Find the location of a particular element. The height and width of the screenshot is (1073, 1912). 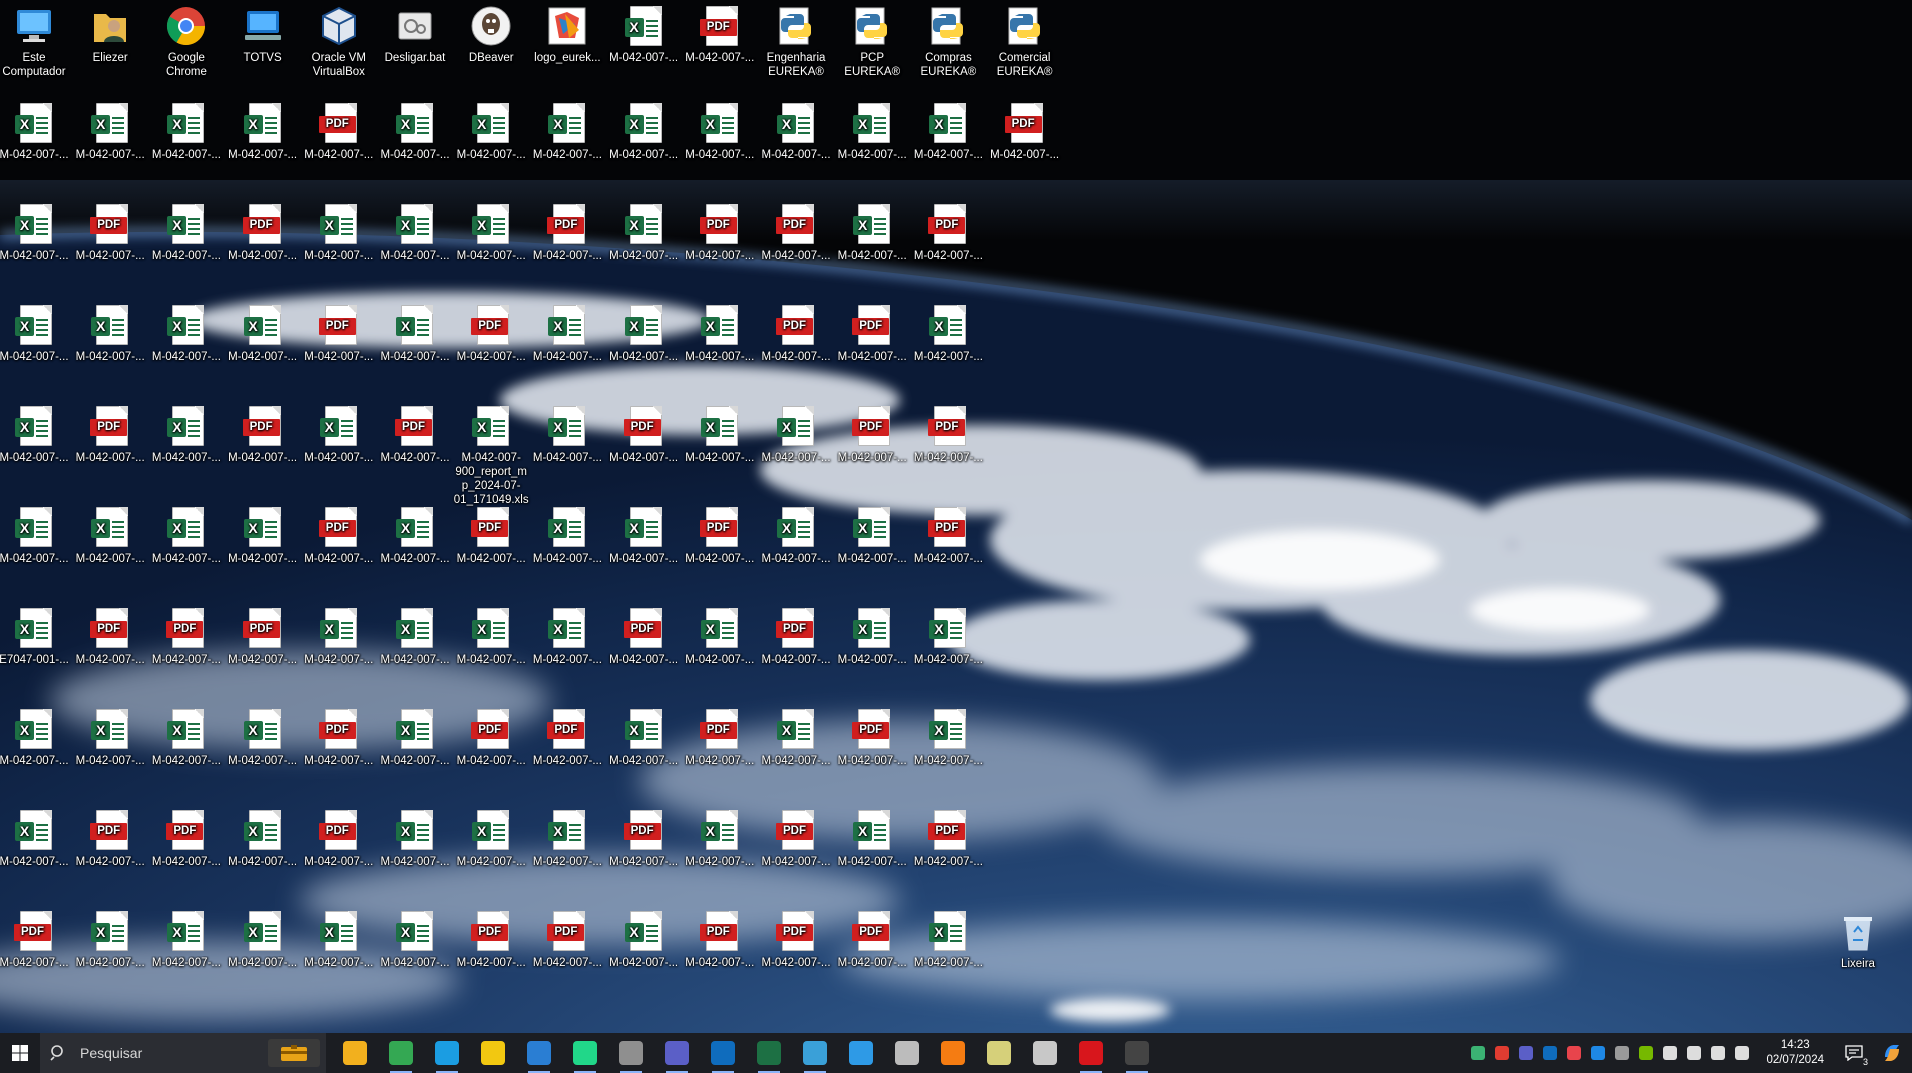

desktop-icon: Este Computador is located at coordinates (36, 41).